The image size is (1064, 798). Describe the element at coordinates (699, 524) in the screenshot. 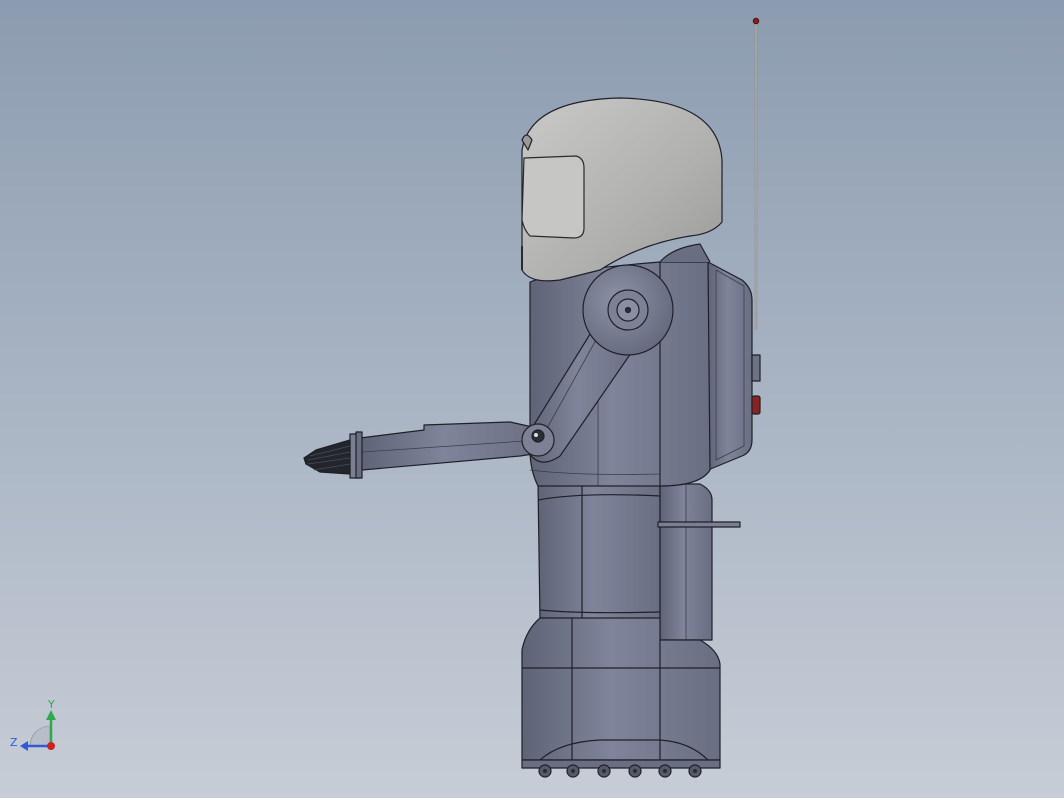

I see `waist-rod` at that location.